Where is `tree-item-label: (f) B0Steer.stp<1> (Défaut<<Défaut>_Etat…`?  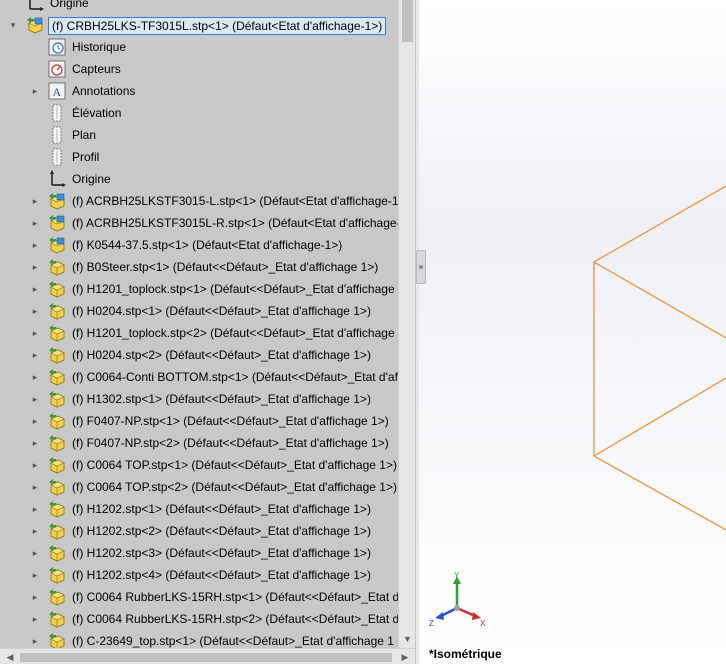
tree-item-label: (f) B0Steer.stp<1> (Défaut<<Défaut>_Etat… is located at coordinates (225, 267).